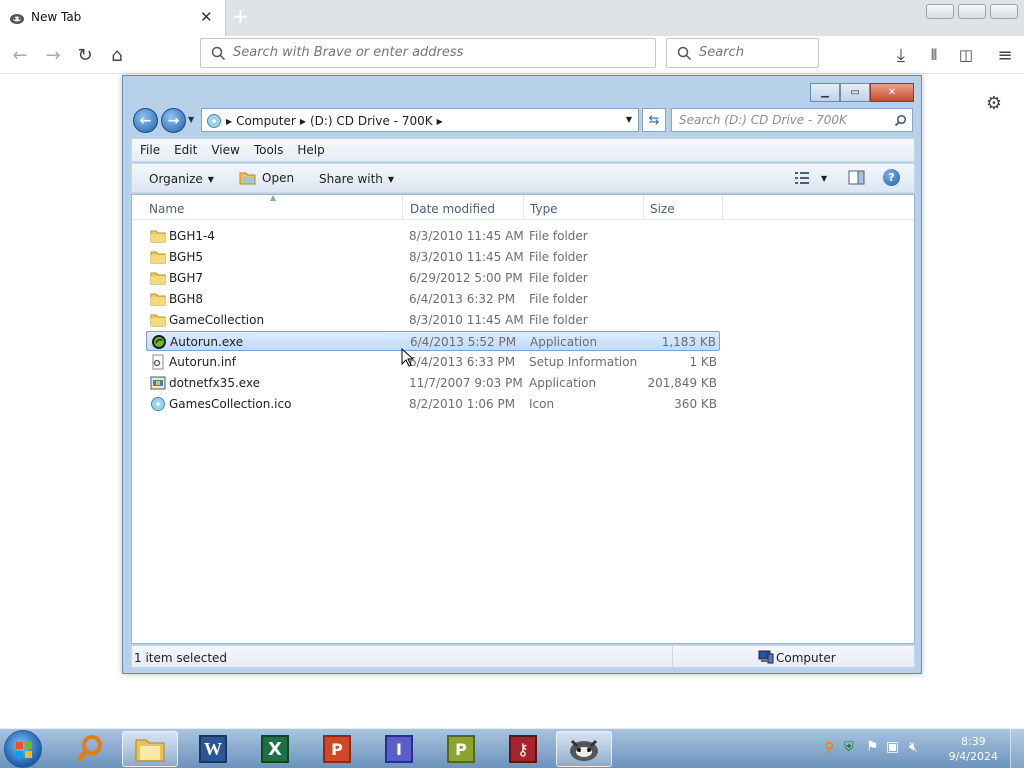 The width and height of the screenshot is (1024, 769). What do you see at coordinates (462, 404) in the screenshot?
I see `file-date: 8/2/2010 1:06 PM` at bounding box center [462, 404].